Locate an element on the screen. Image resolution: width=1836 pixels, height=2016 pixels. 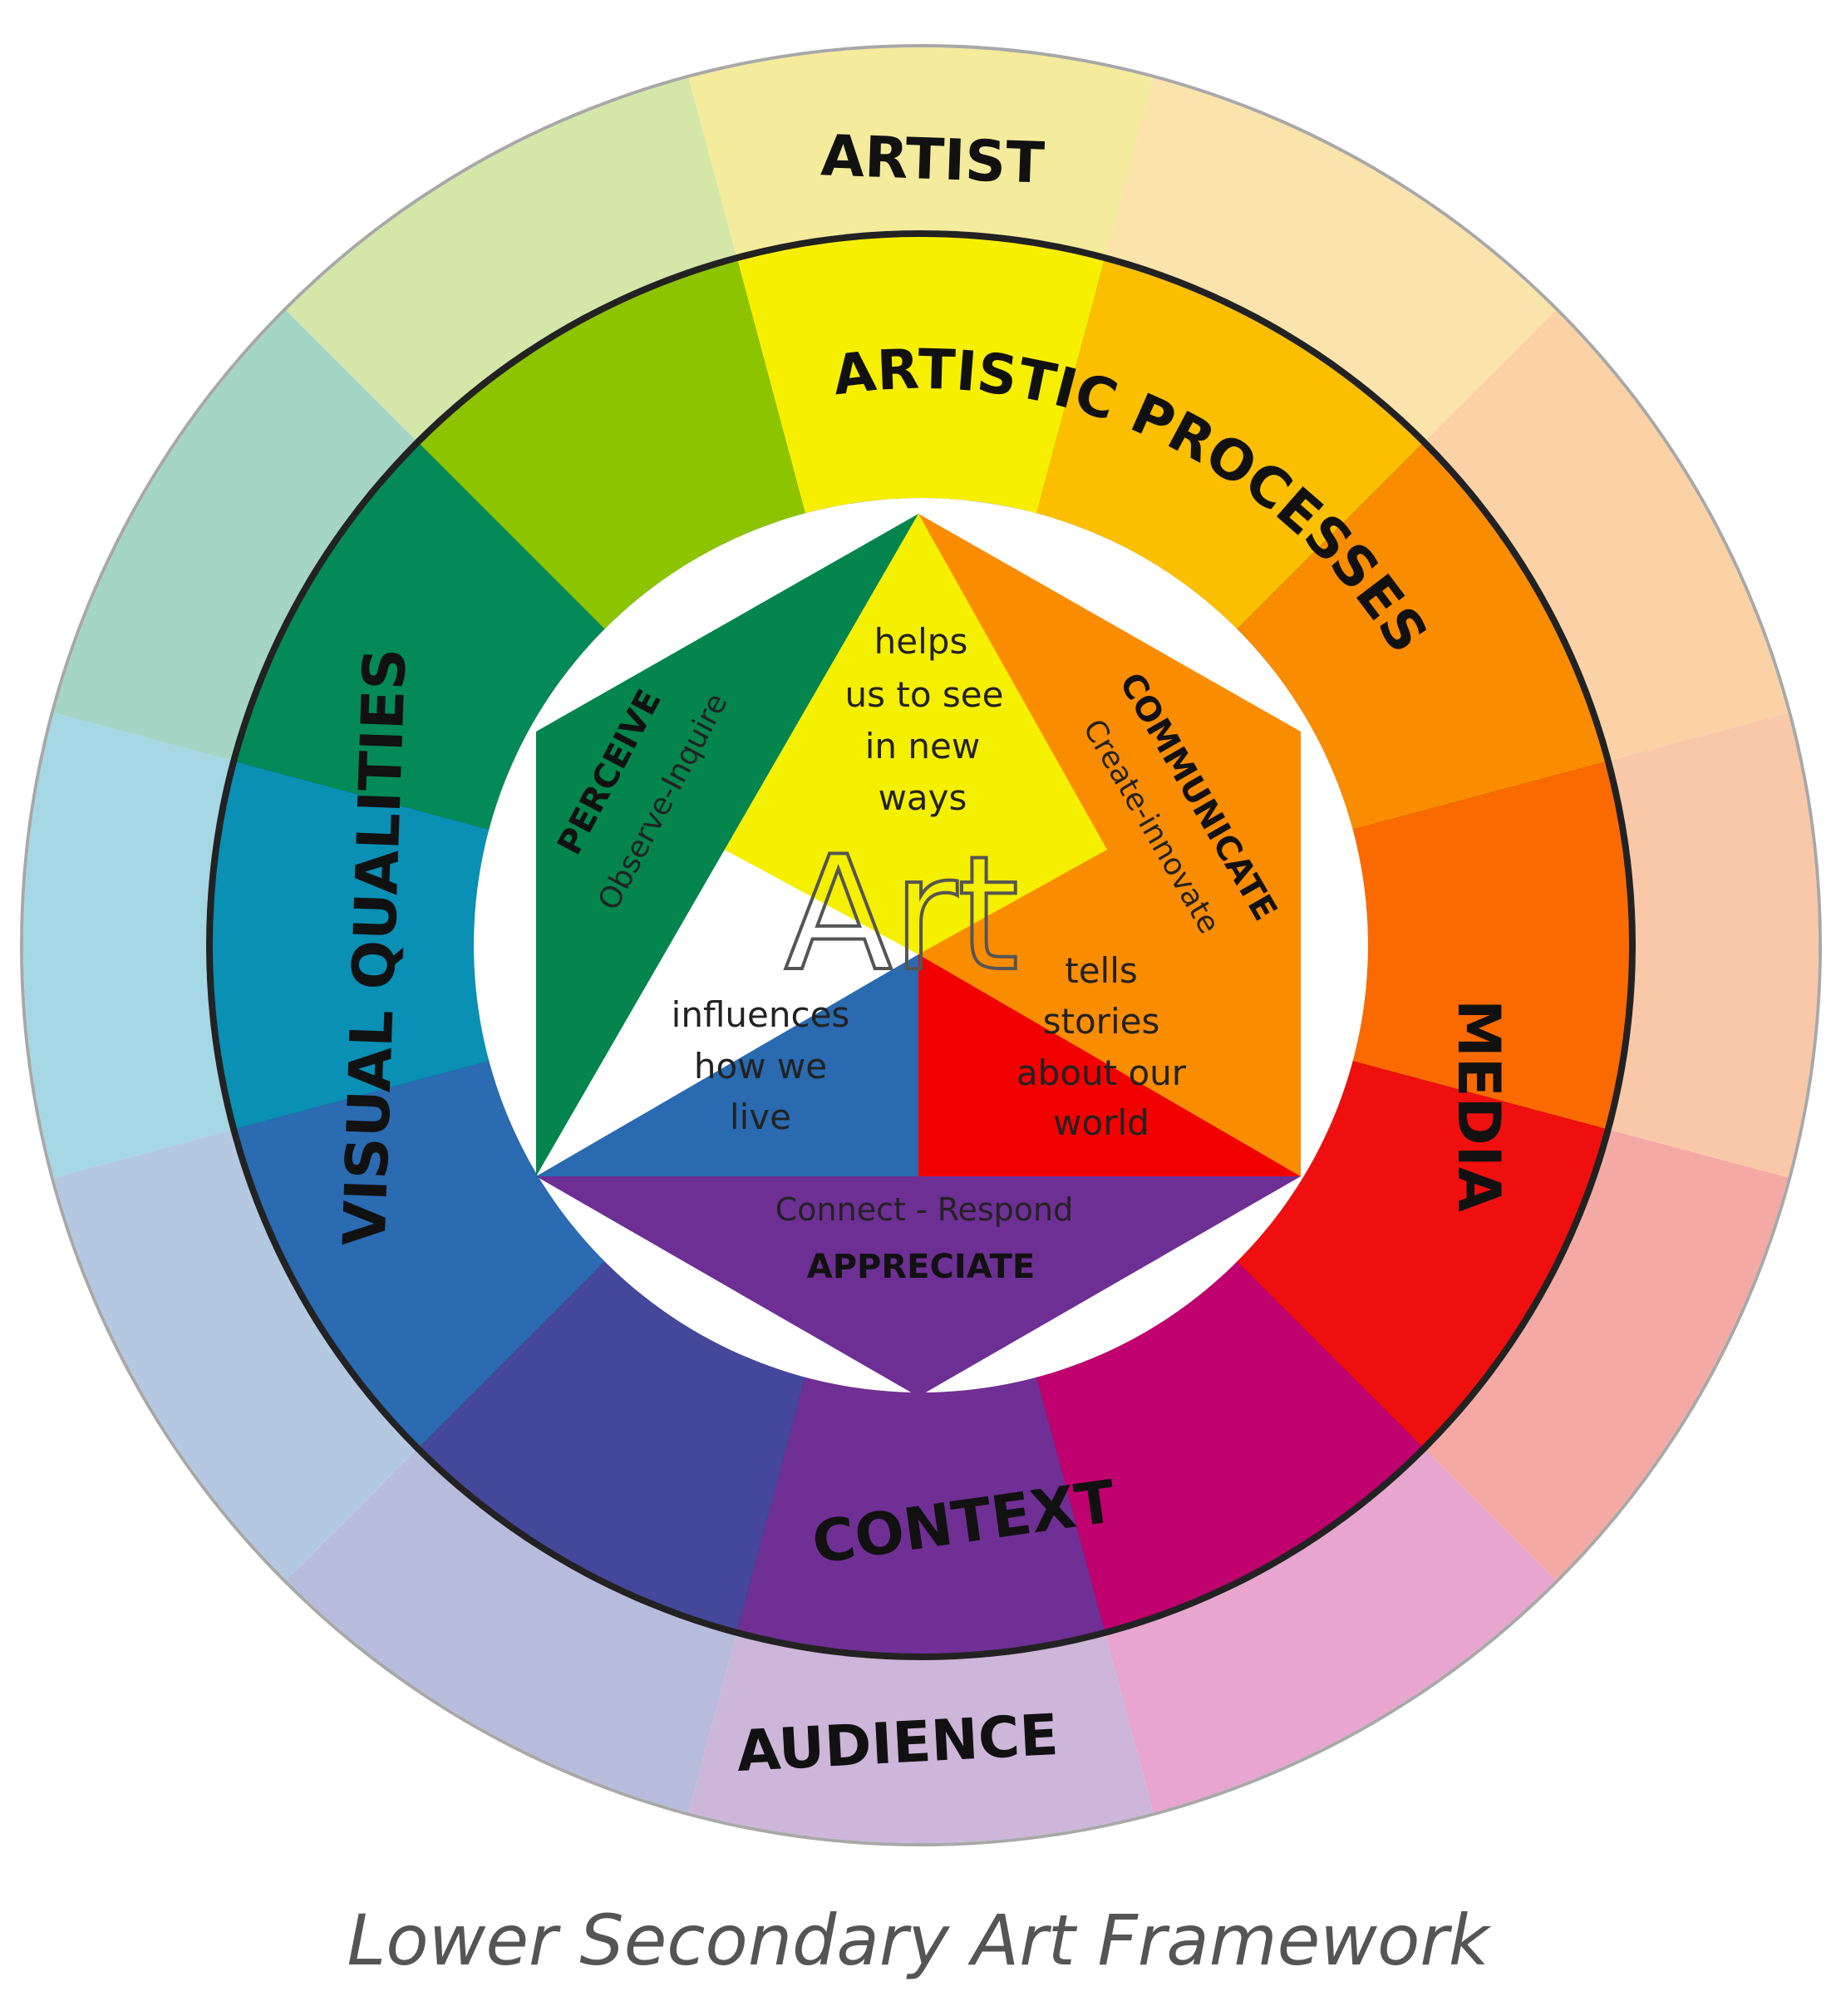
yellow-line: ways is located at coordinates (923, 797).